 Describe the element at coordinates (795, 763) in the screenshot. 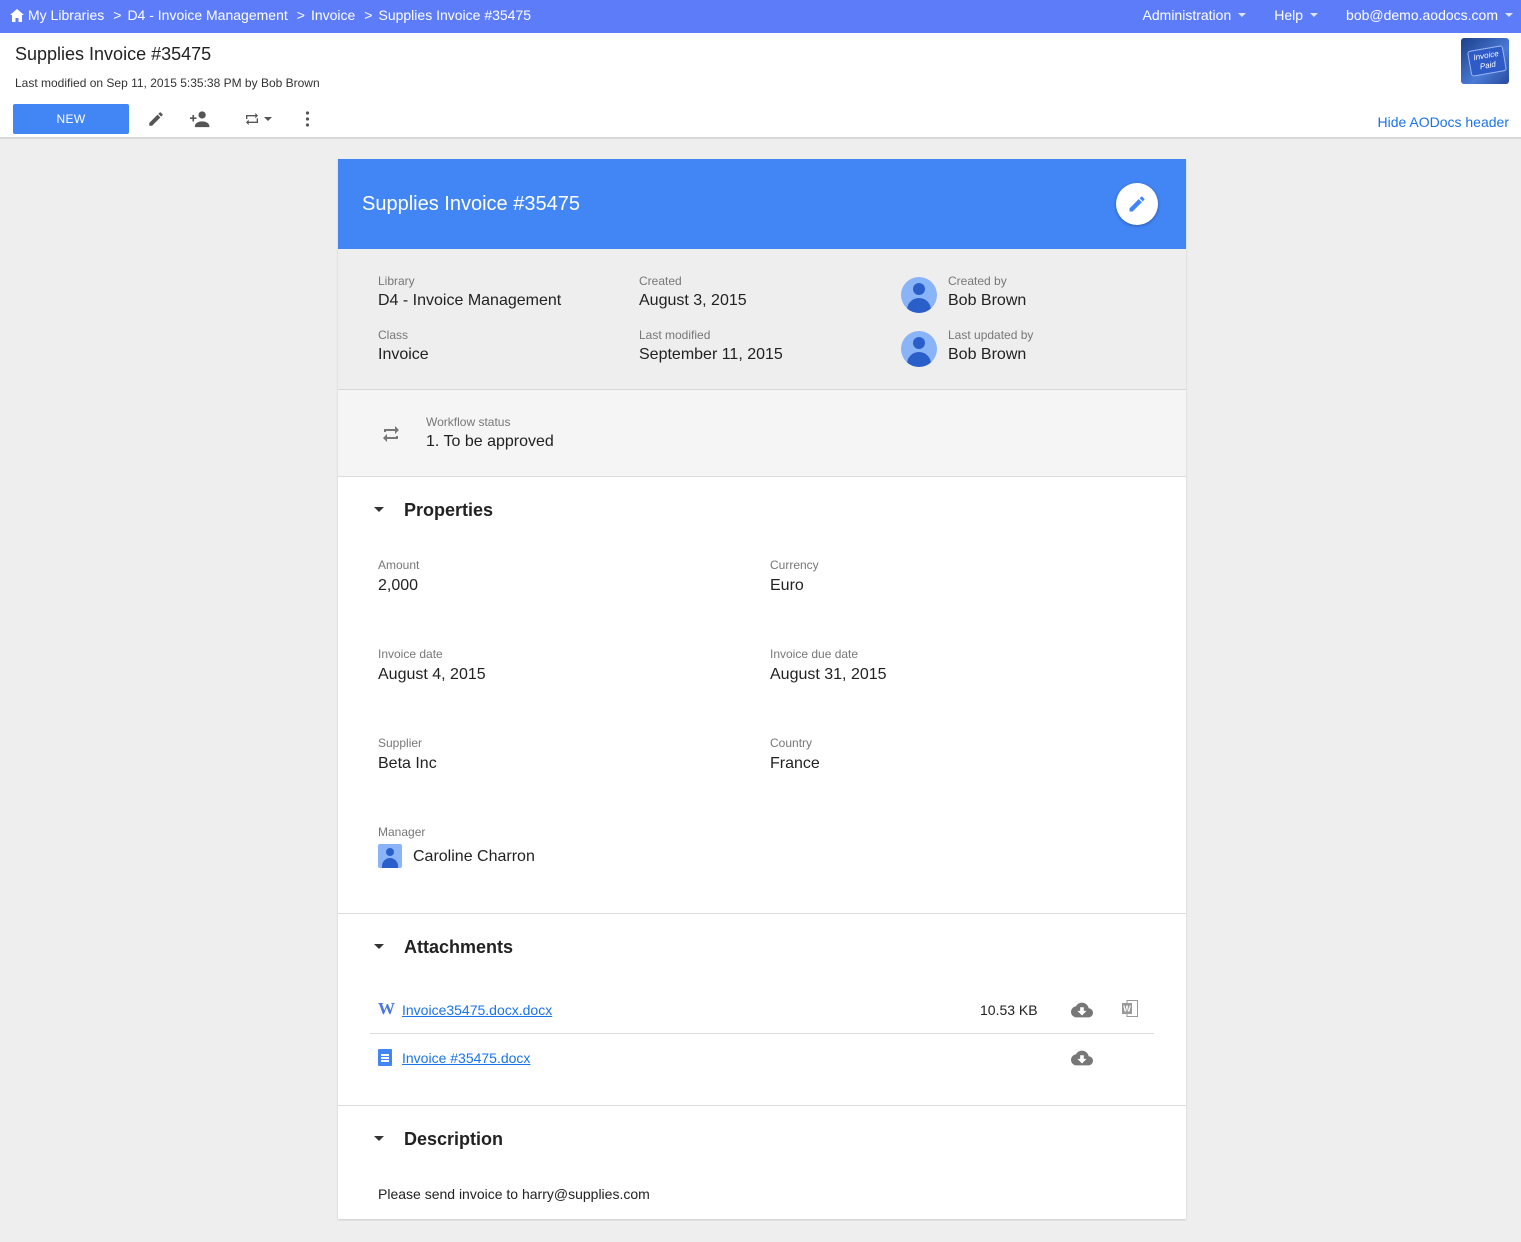

I see `country-value: France` at that location.